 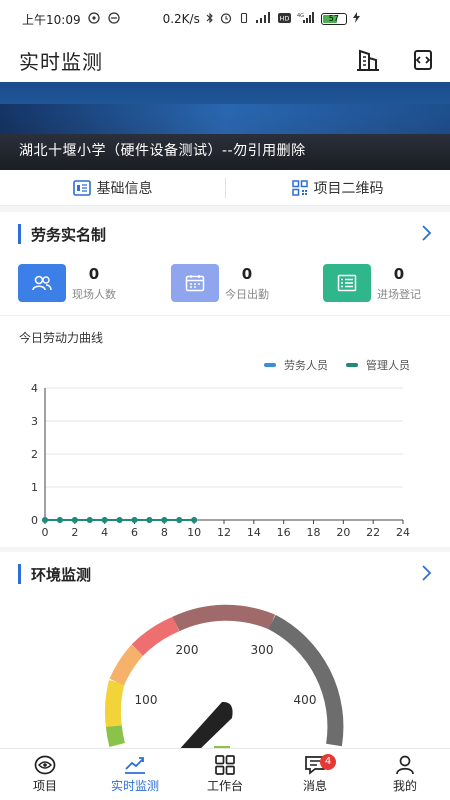 I want to click on legend-item-labor: 劳务人员, so click(x=296, y=365).